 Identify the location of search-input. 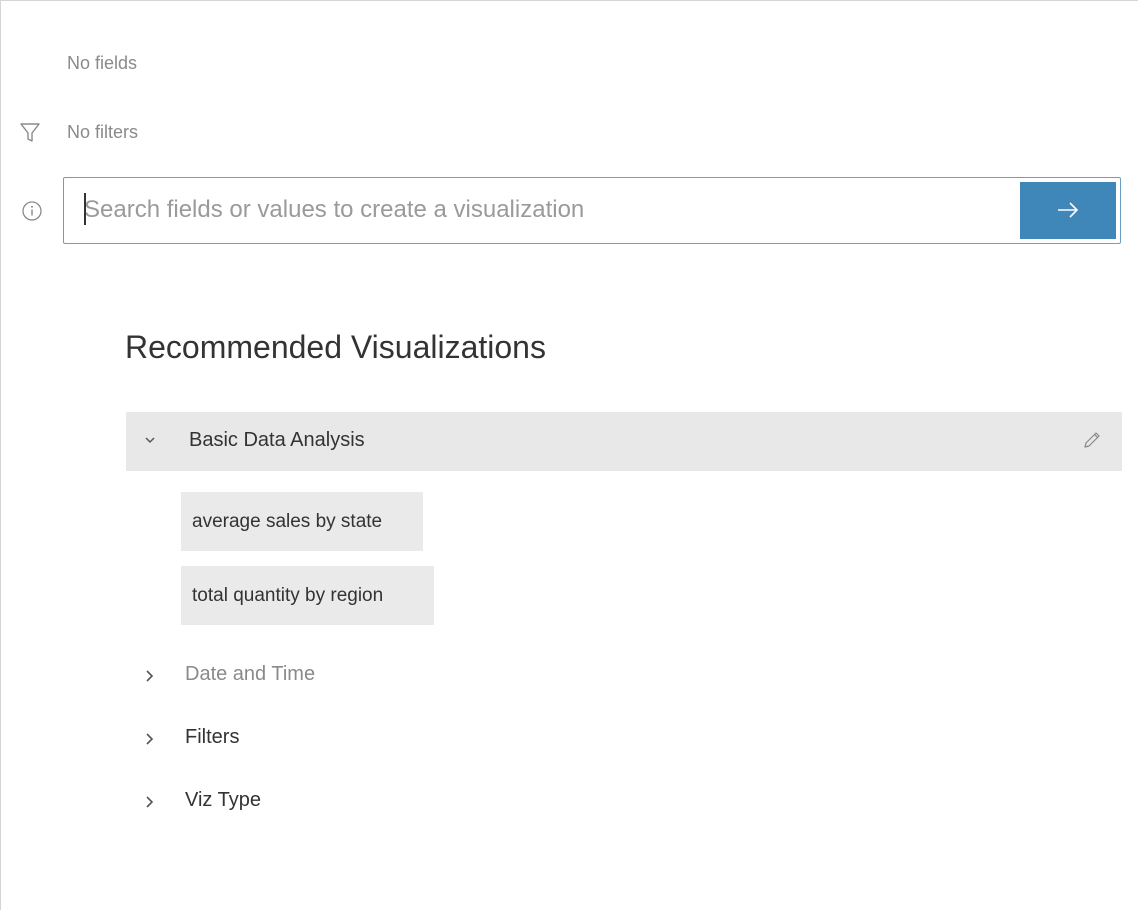
(544, 210).